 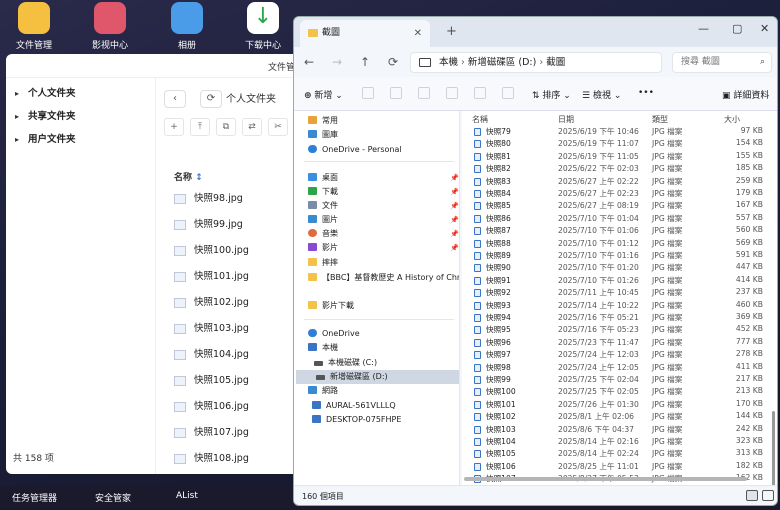 What do you see at coordinates (355, 150) in the screenshot?
I see `nav-item-onedrive-personal: OneDrive - Personal` at bounding box center [355, 150].